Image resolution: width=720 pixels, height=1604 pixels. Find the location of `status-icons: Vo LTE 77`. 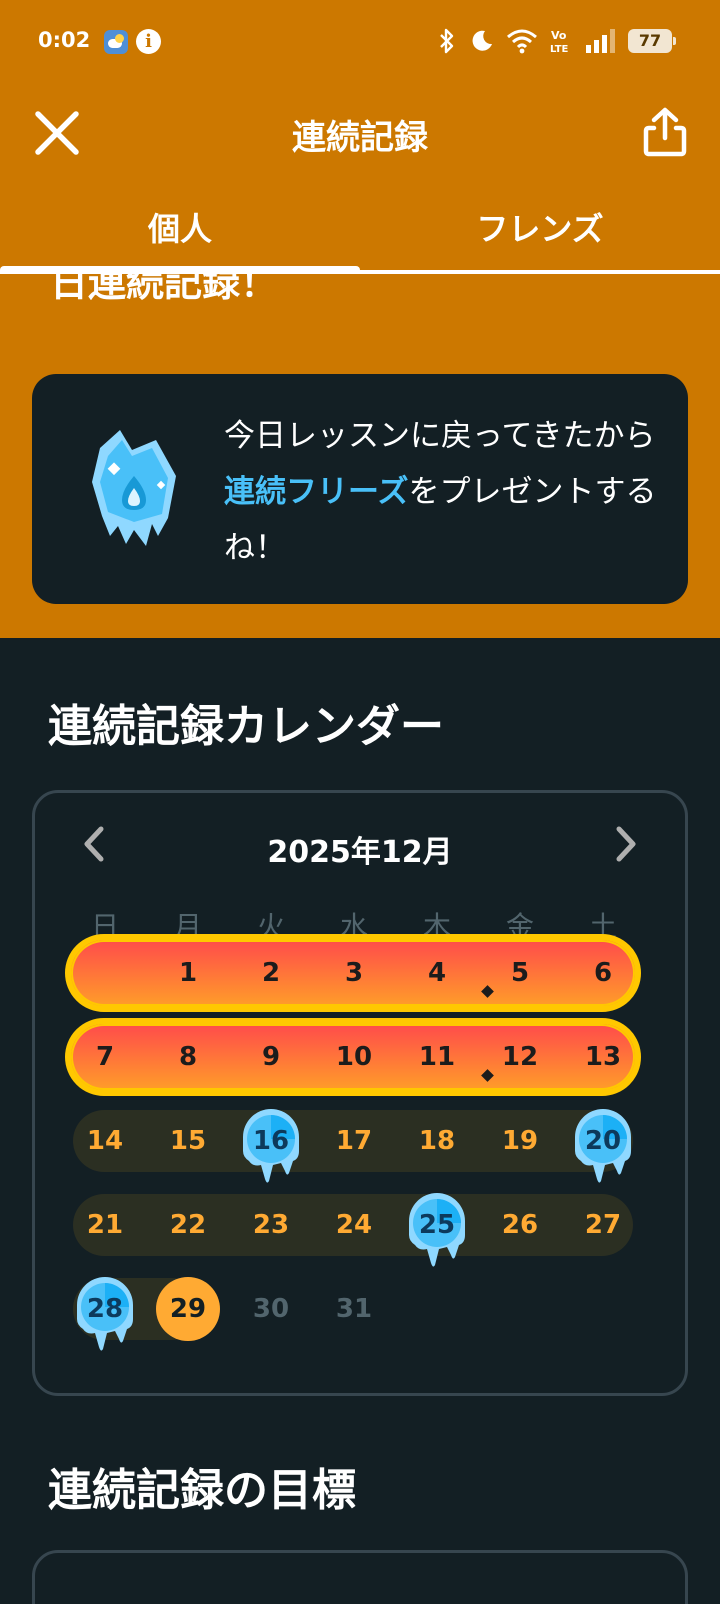

status-icons: Vo LTE 77 is located at coordinates (557, 41).